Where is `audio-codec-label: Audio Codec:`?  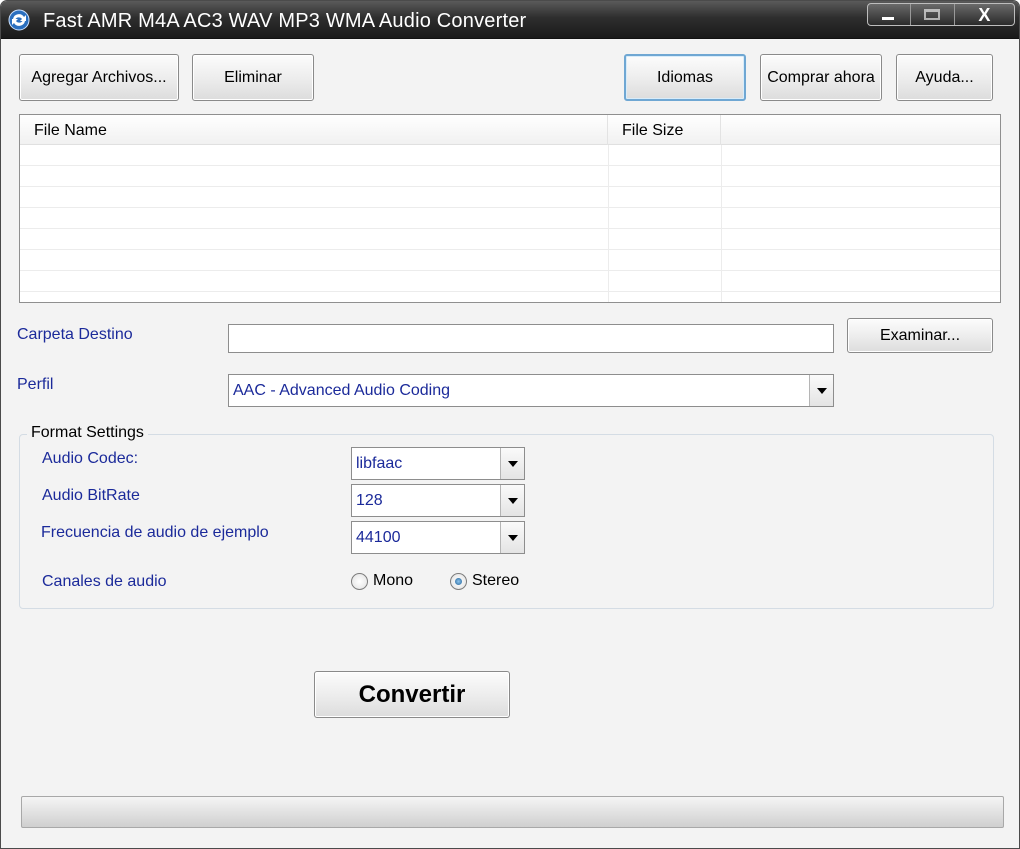 audio-codec-label: Audio Codec: is located at coordinates (90, 458).